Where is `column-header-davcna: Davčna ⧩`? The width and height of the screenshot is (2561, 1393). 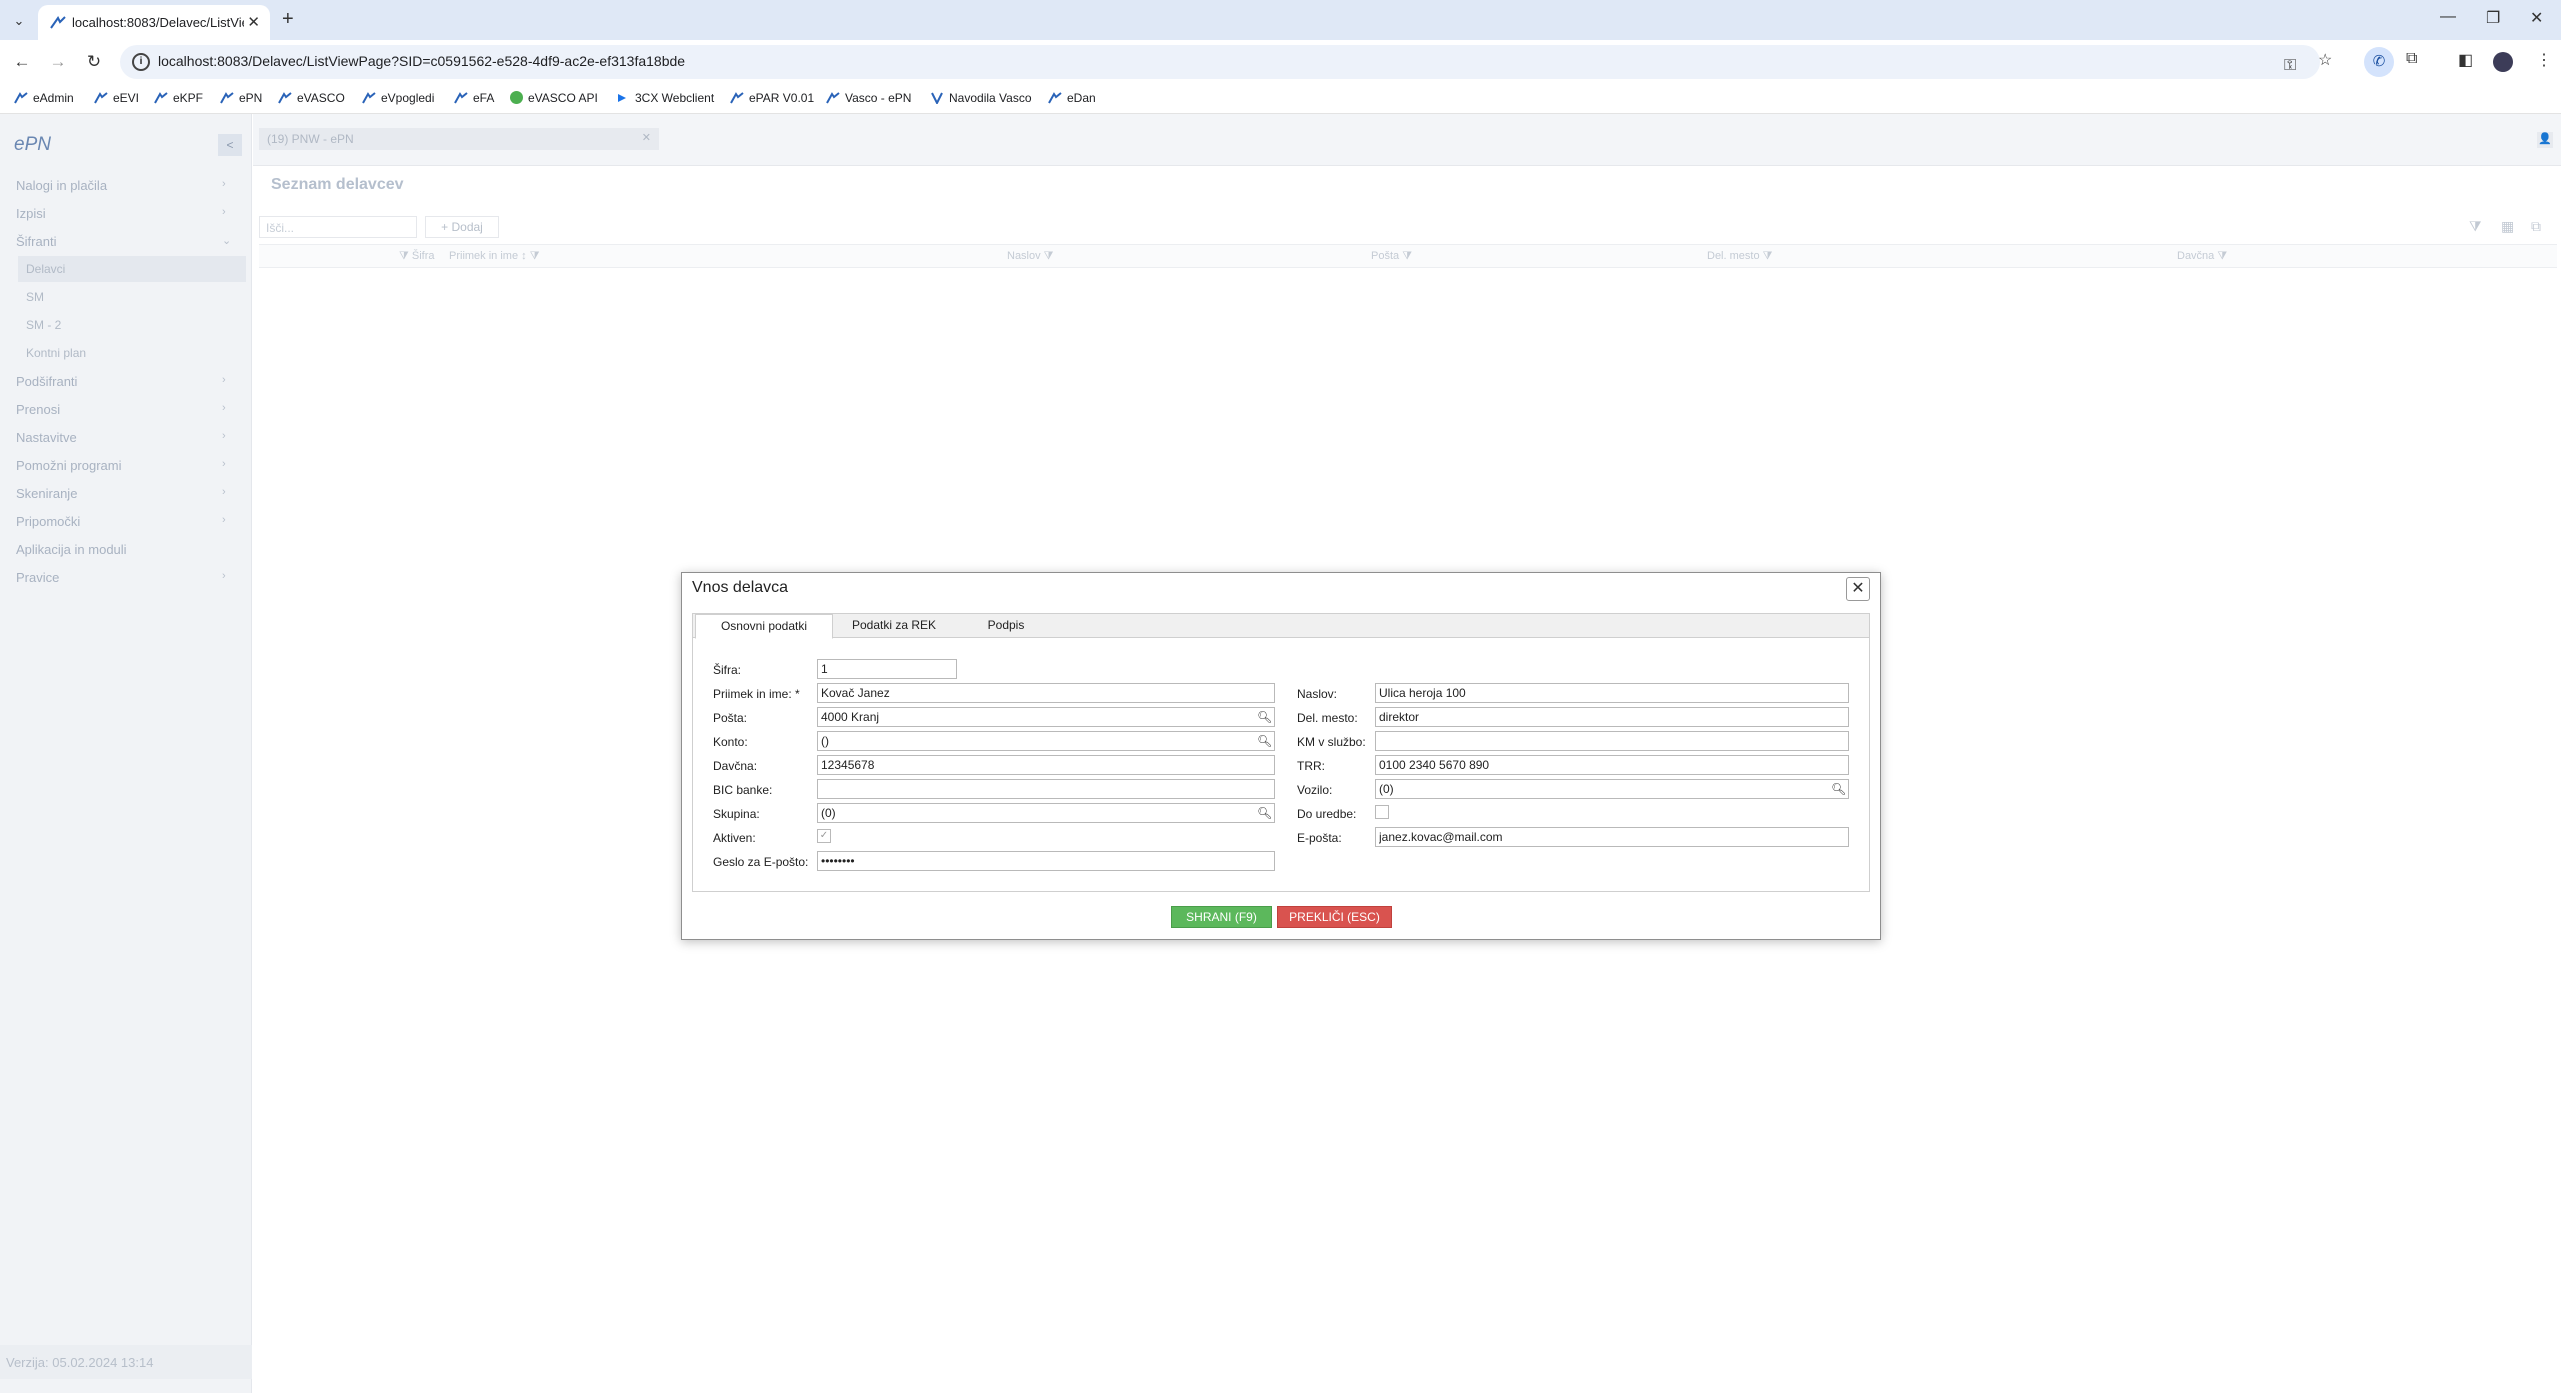 column-header-davcna: Davčna ⧩ is located at coordinates (2202, 256).